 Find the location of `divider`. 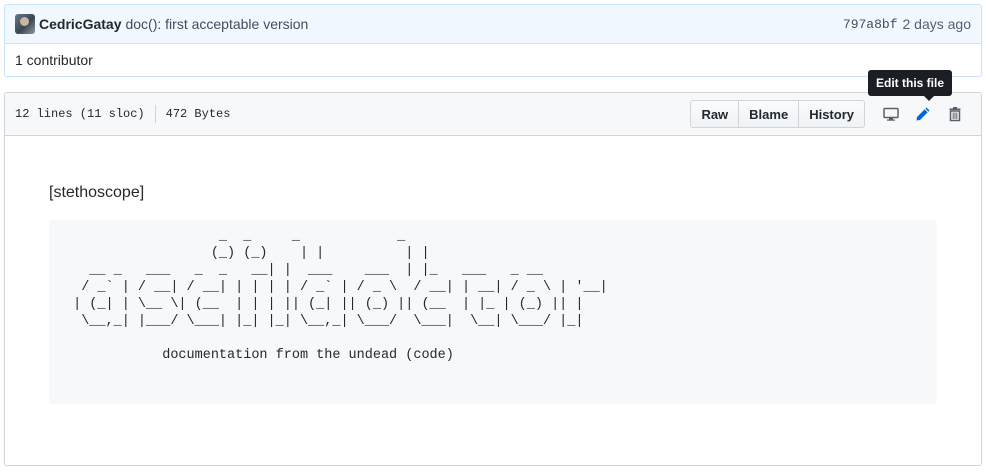

divider is located at coordinates (155, 114).